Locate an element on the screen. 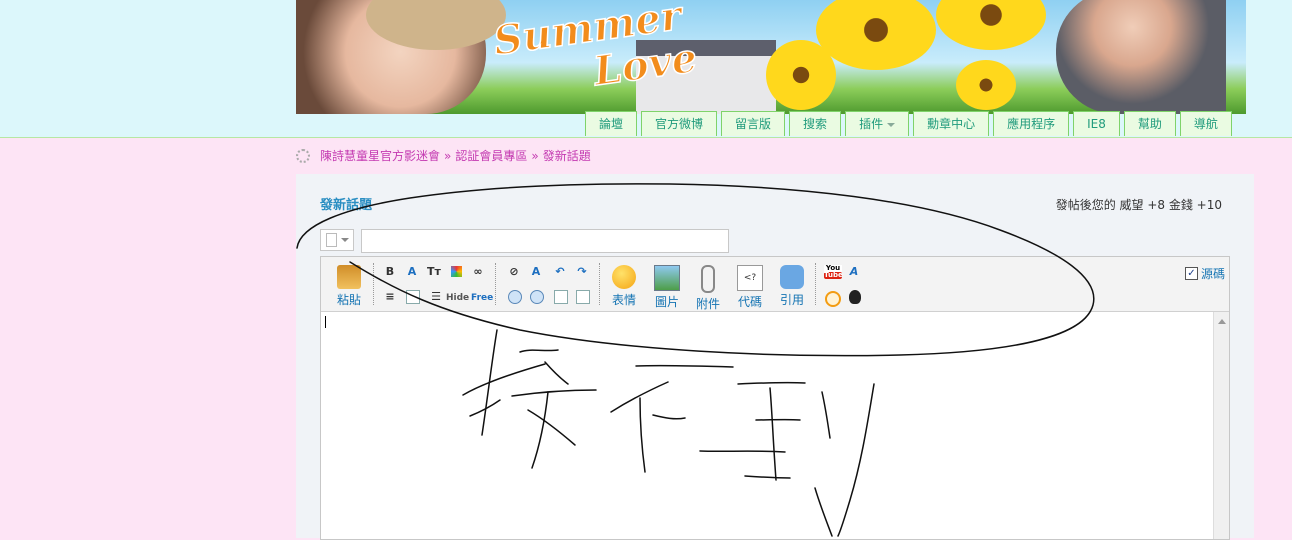  media-icon is located at coordinates (515, 297).